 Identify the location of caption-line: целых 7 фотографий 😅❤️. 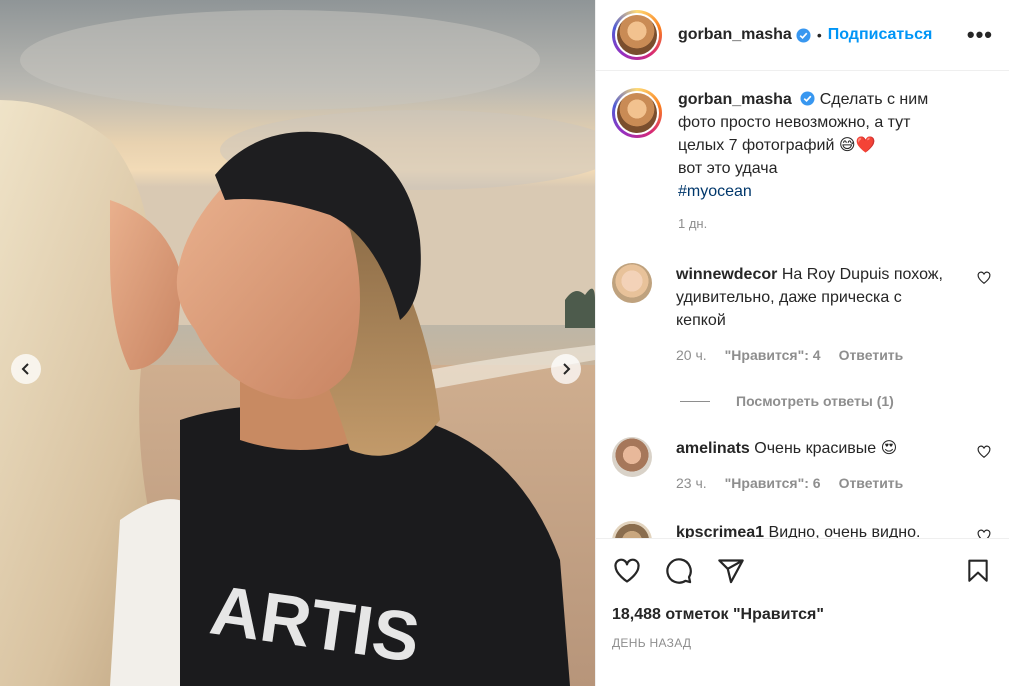
(777, 145).